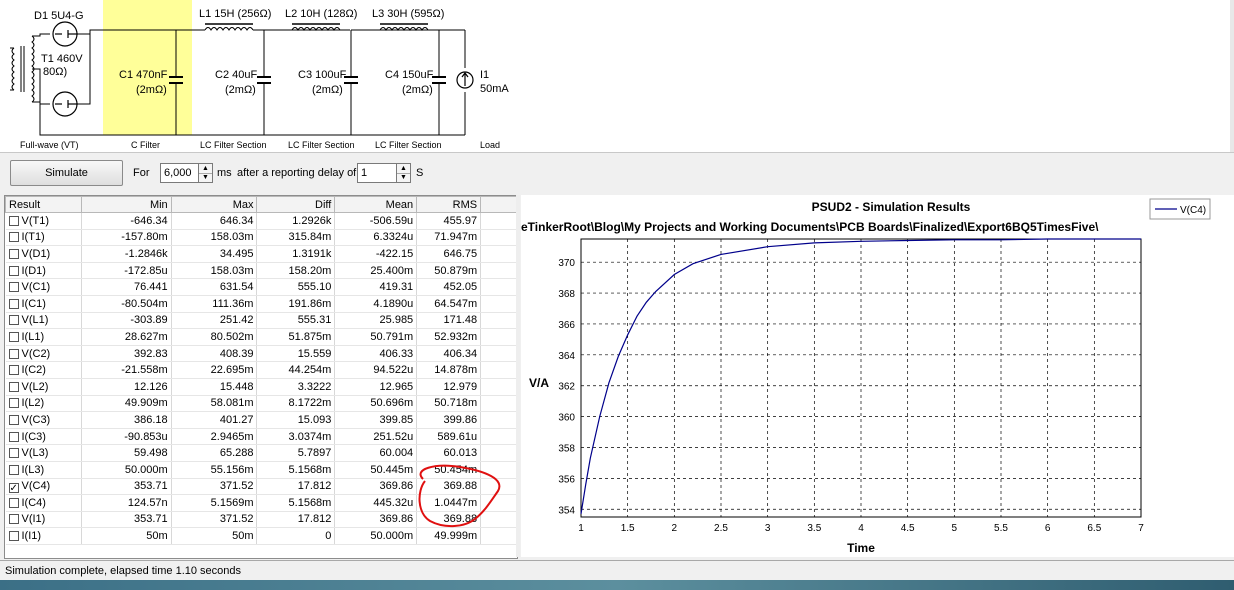 The image size is (1234, 590). I want to click on delay-spinner: ▲ ▼, so click(404, 173).